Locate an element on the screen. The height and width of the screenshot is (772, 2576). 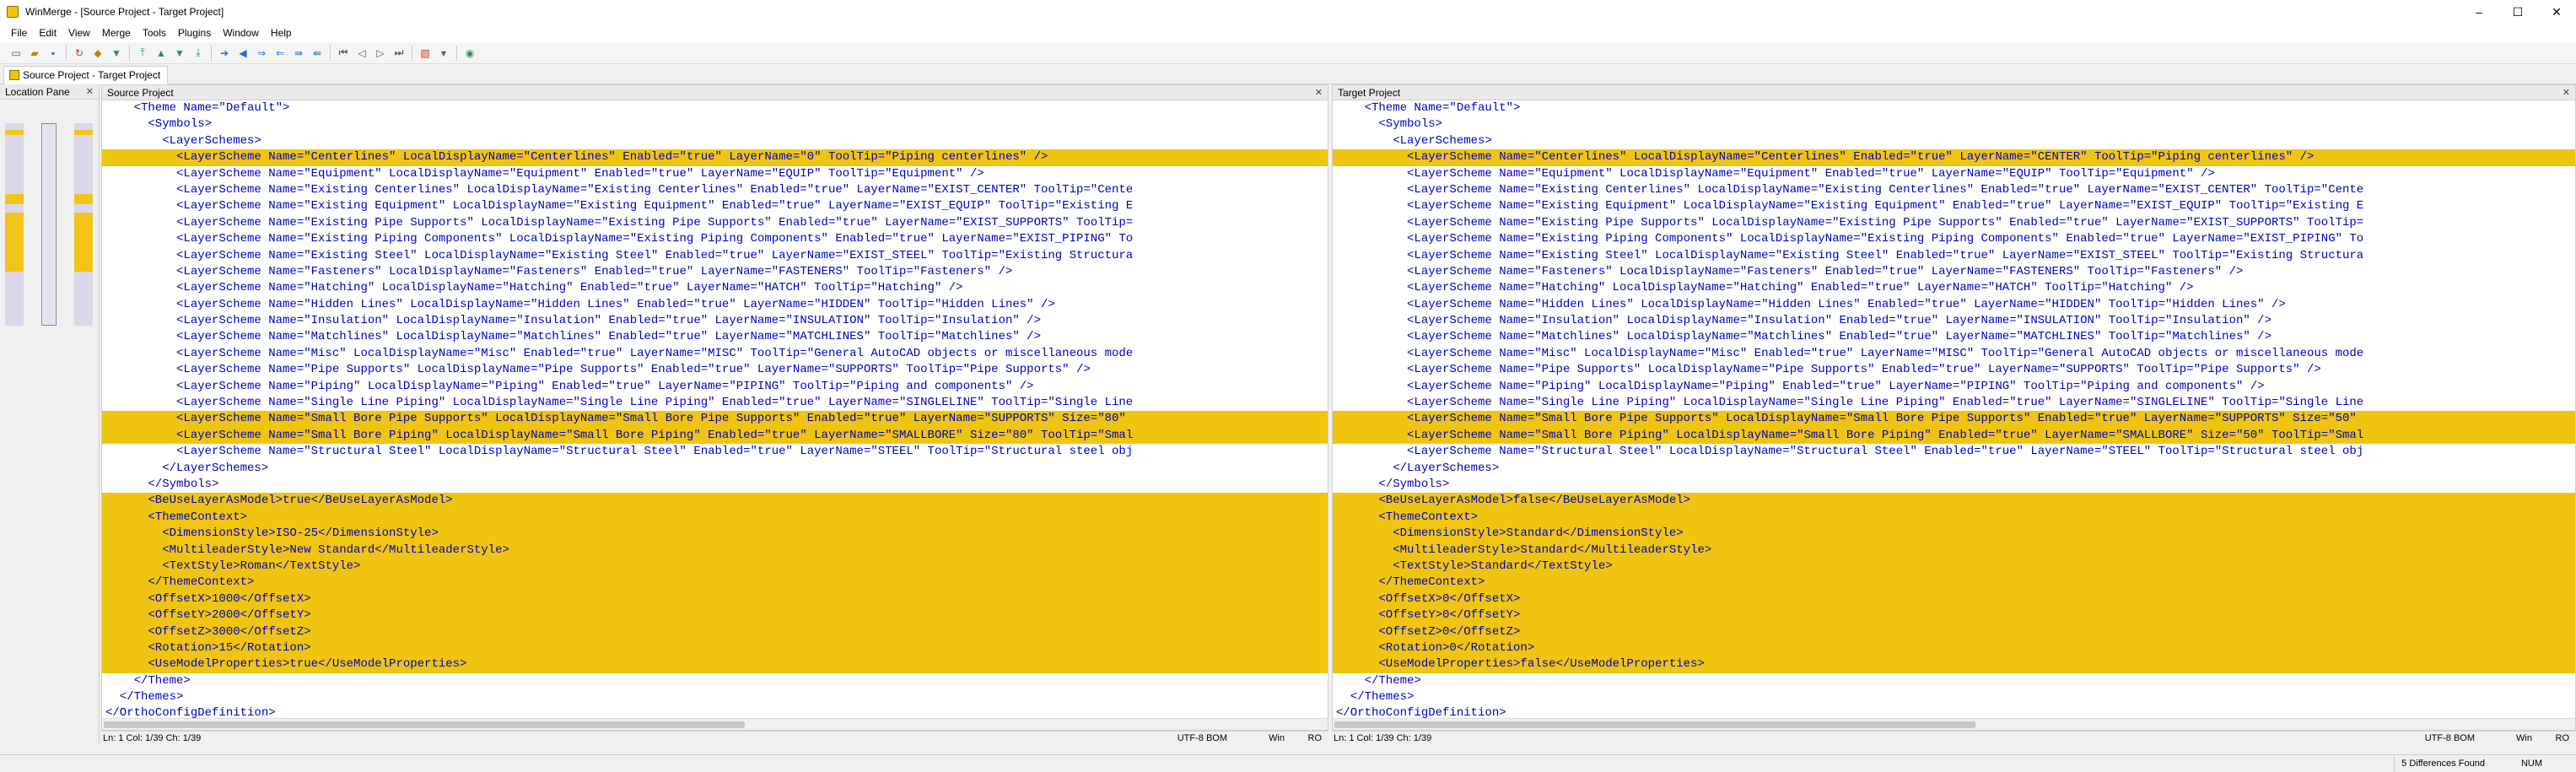
first-diff-icon: ⤒ is located at coordinates (142, 53).